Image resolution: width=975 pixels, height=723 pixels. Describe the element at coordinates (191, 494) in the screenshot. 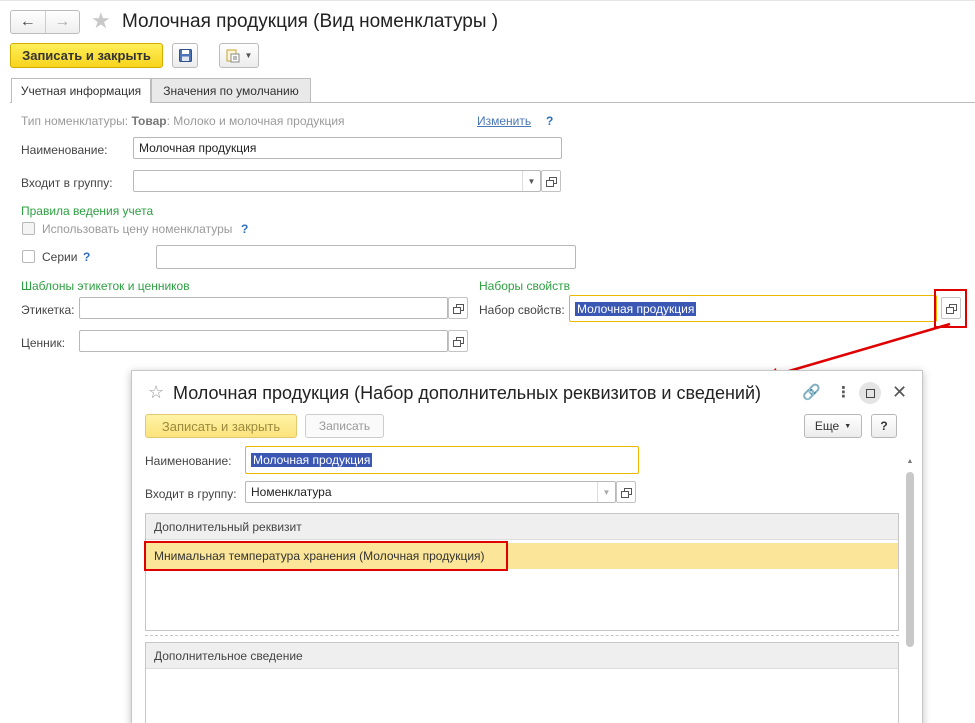

I see `popup-group-label: Входит в группу:` at that location.